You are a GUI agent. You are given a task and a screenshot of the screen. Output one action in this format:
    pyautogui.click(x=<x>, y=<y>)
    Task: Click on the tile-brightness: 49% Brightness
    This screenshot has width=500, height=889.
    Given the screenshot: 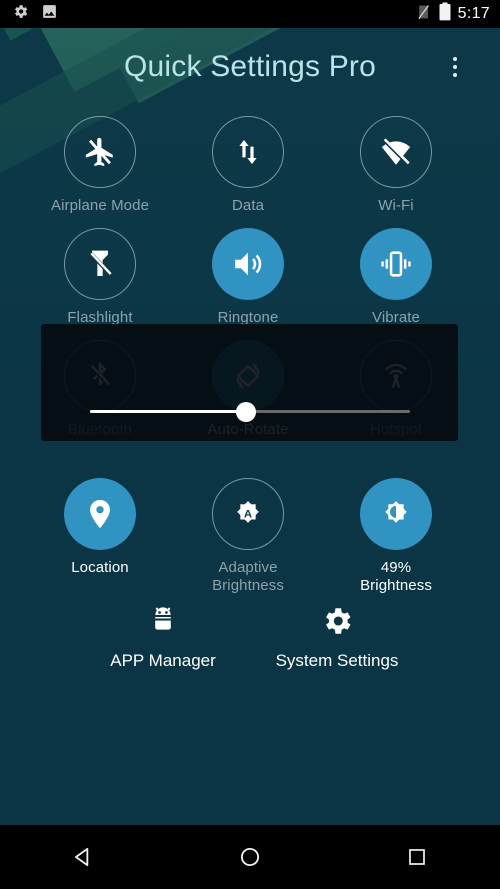 What is the action you would take?
    pyautogui.click(x=396, y=533)
    